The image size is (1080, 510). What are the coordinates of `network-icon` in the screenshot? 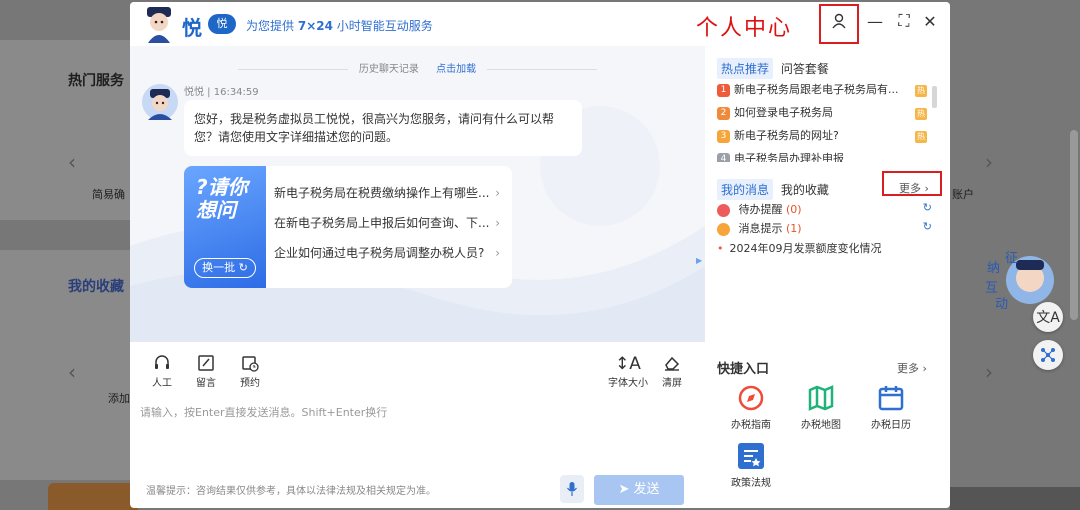 It's located at (1048, 355).